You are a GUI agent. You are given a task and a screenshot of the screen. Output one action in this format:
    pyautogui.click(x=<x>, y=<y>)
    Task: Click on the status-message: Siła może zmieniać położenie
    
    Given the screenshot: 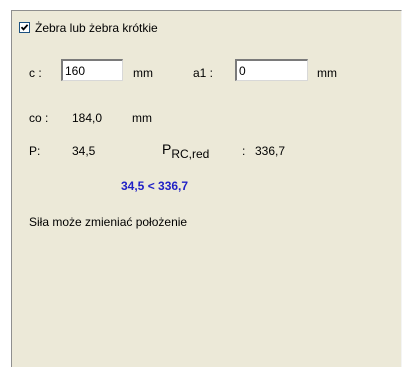 What is the action you would take?
    pyautogui.click(x=108, y=222)
    